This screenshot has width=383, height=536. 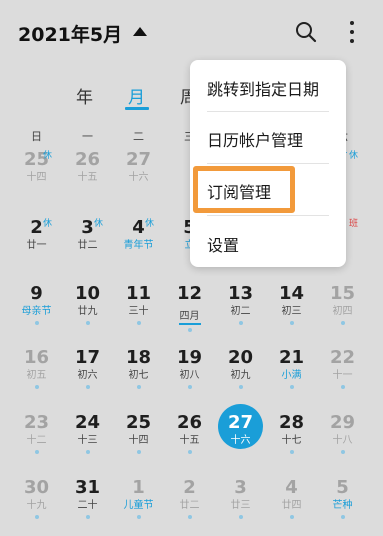 I want to click on day-number: 13, so click(x=240, y=293).